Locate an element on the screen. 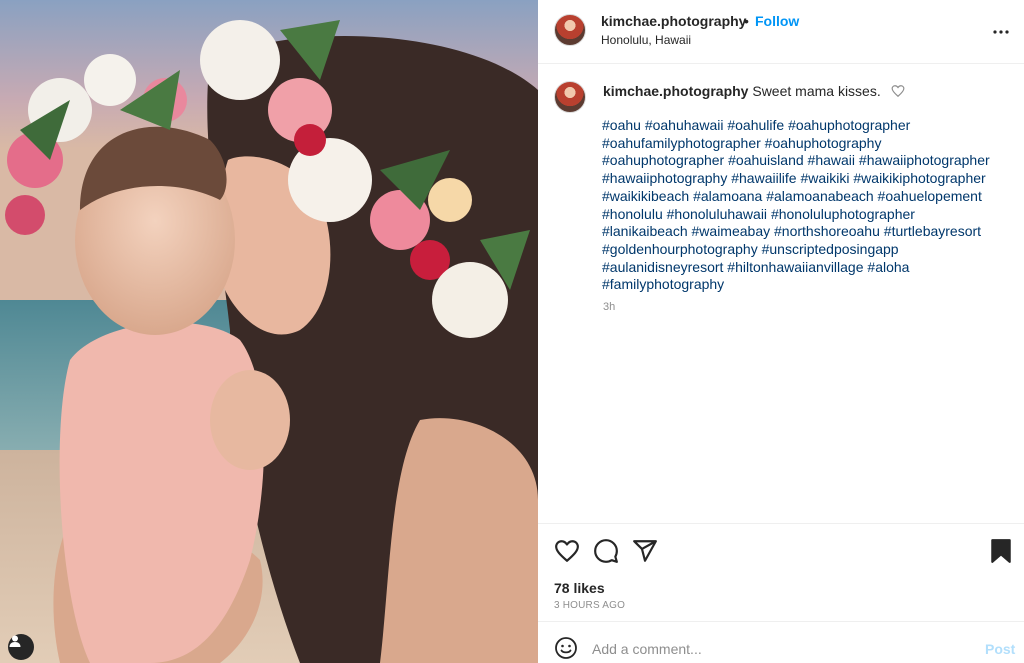 The height and width of the screenshot is (663, 1024). hashtag-link: #waikiki is located at coordinates (824, 178).